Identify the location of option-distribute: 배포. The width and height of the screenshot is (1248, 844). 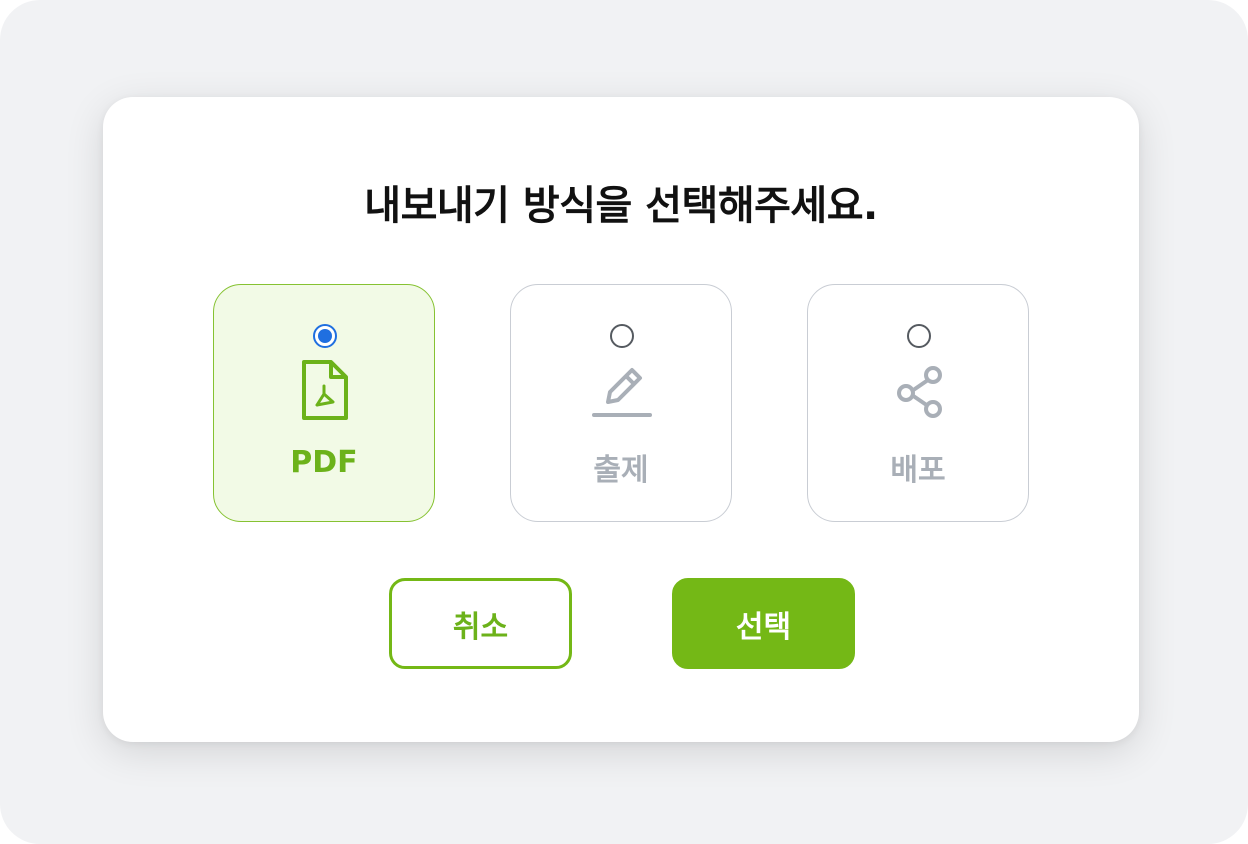
(918, 403).